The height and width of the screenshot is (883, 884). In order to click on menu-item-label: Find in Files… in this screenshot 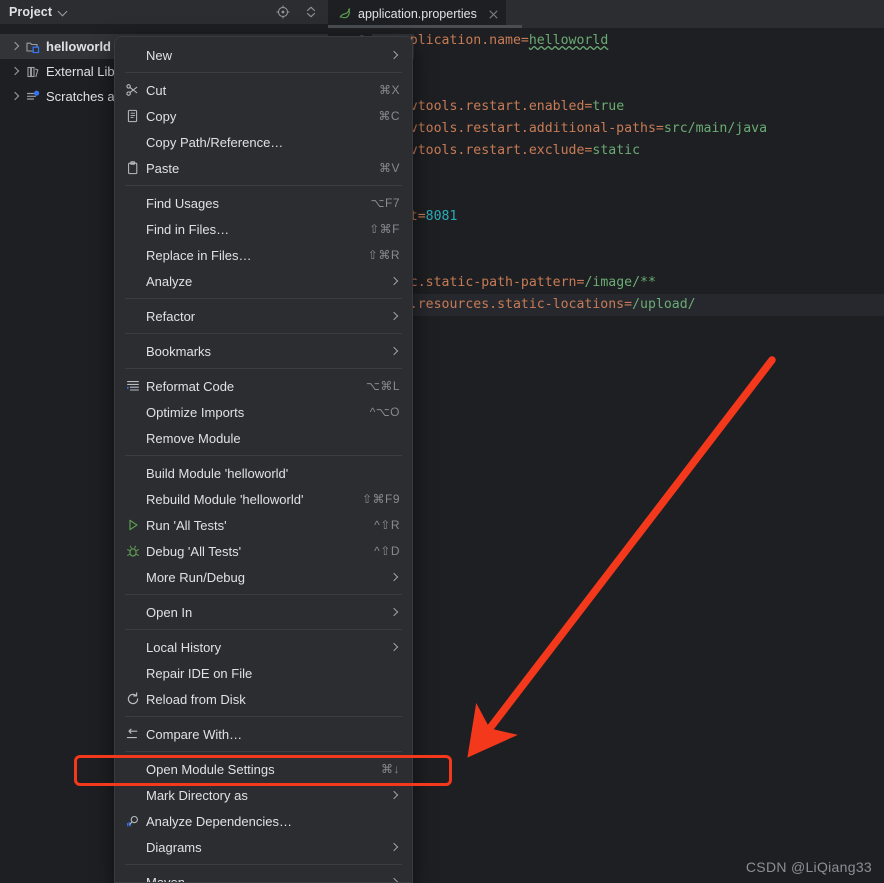, I will do `click(188, 229)`.